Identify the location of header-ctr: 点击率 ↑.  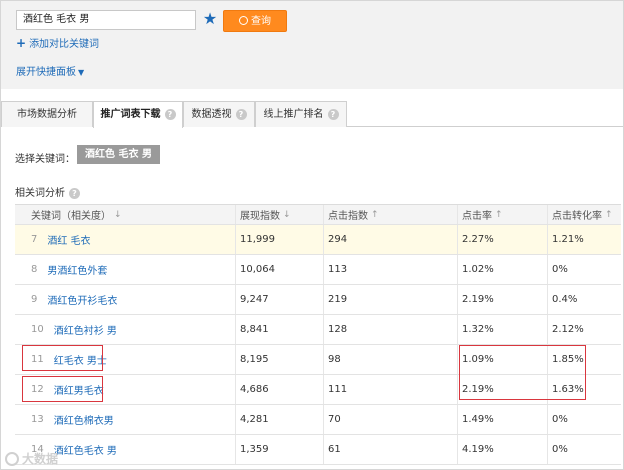
(502, 214).